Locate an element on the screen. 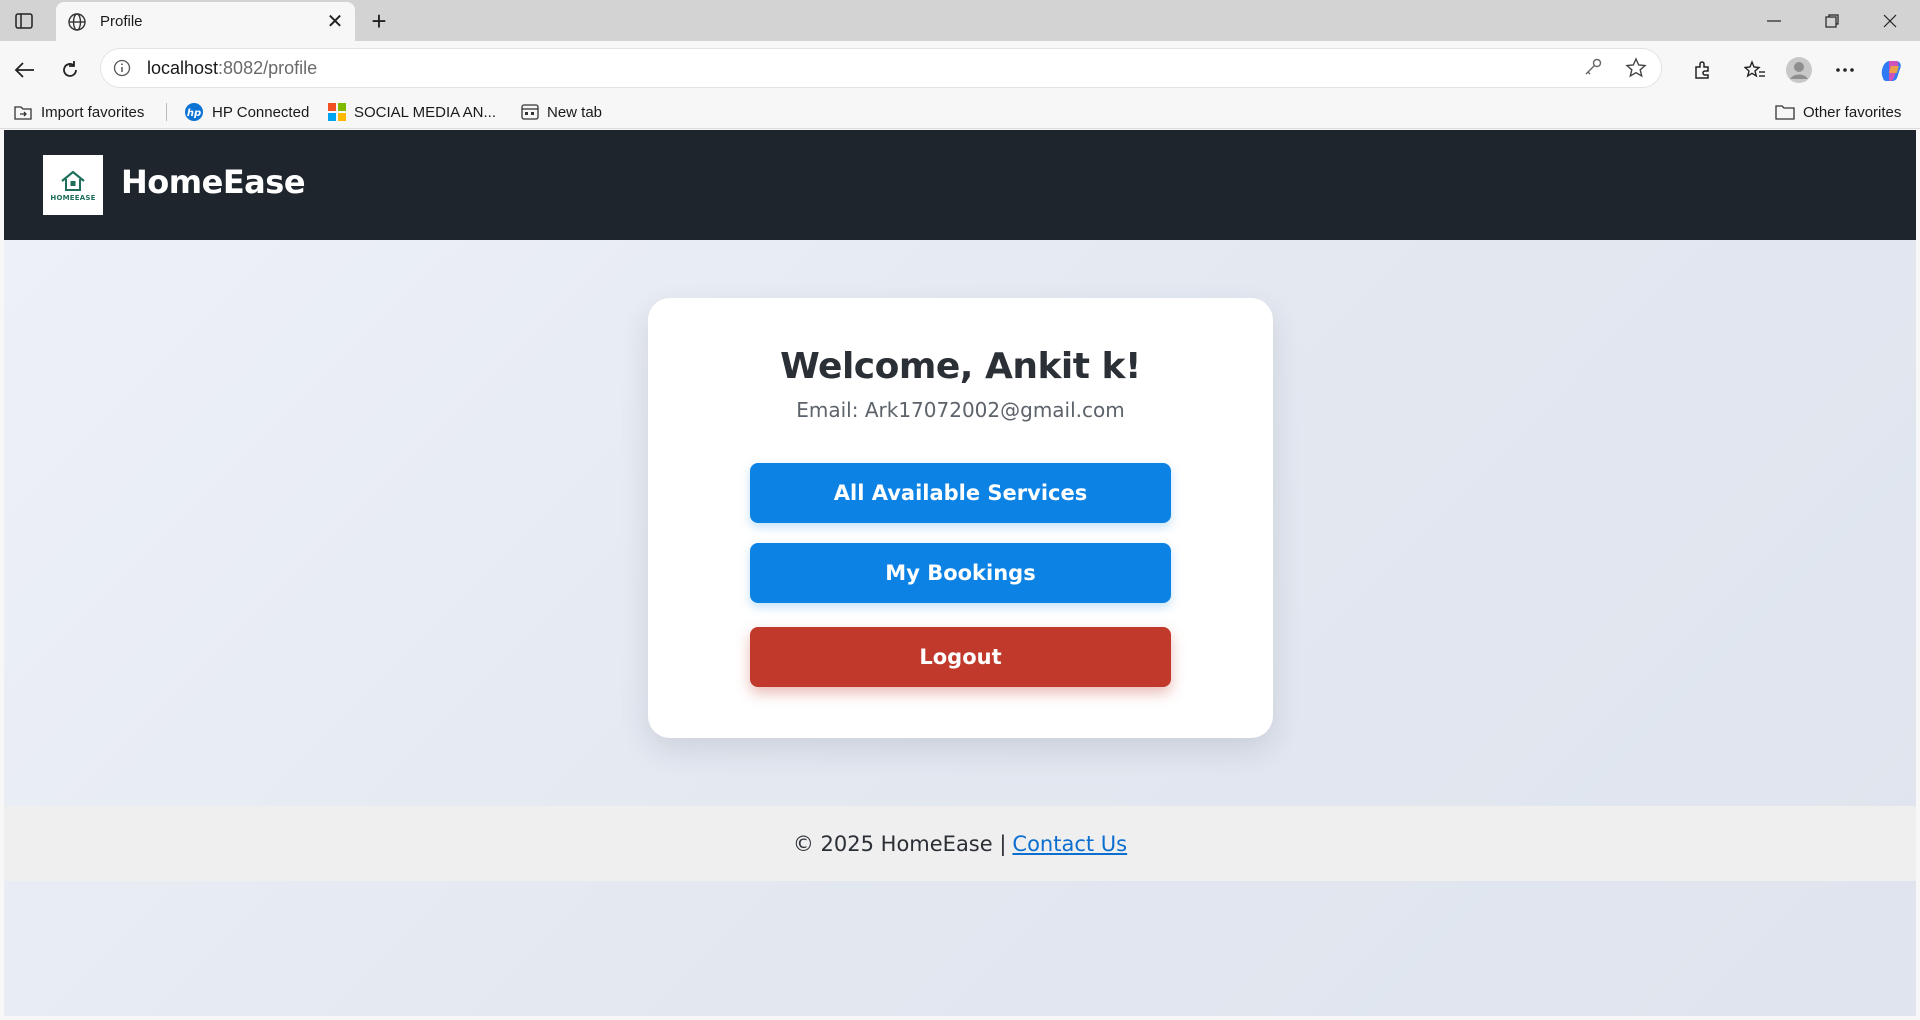 This screenshot has height=1020, width=1920. info-icon is located at coordinates (122, 68).